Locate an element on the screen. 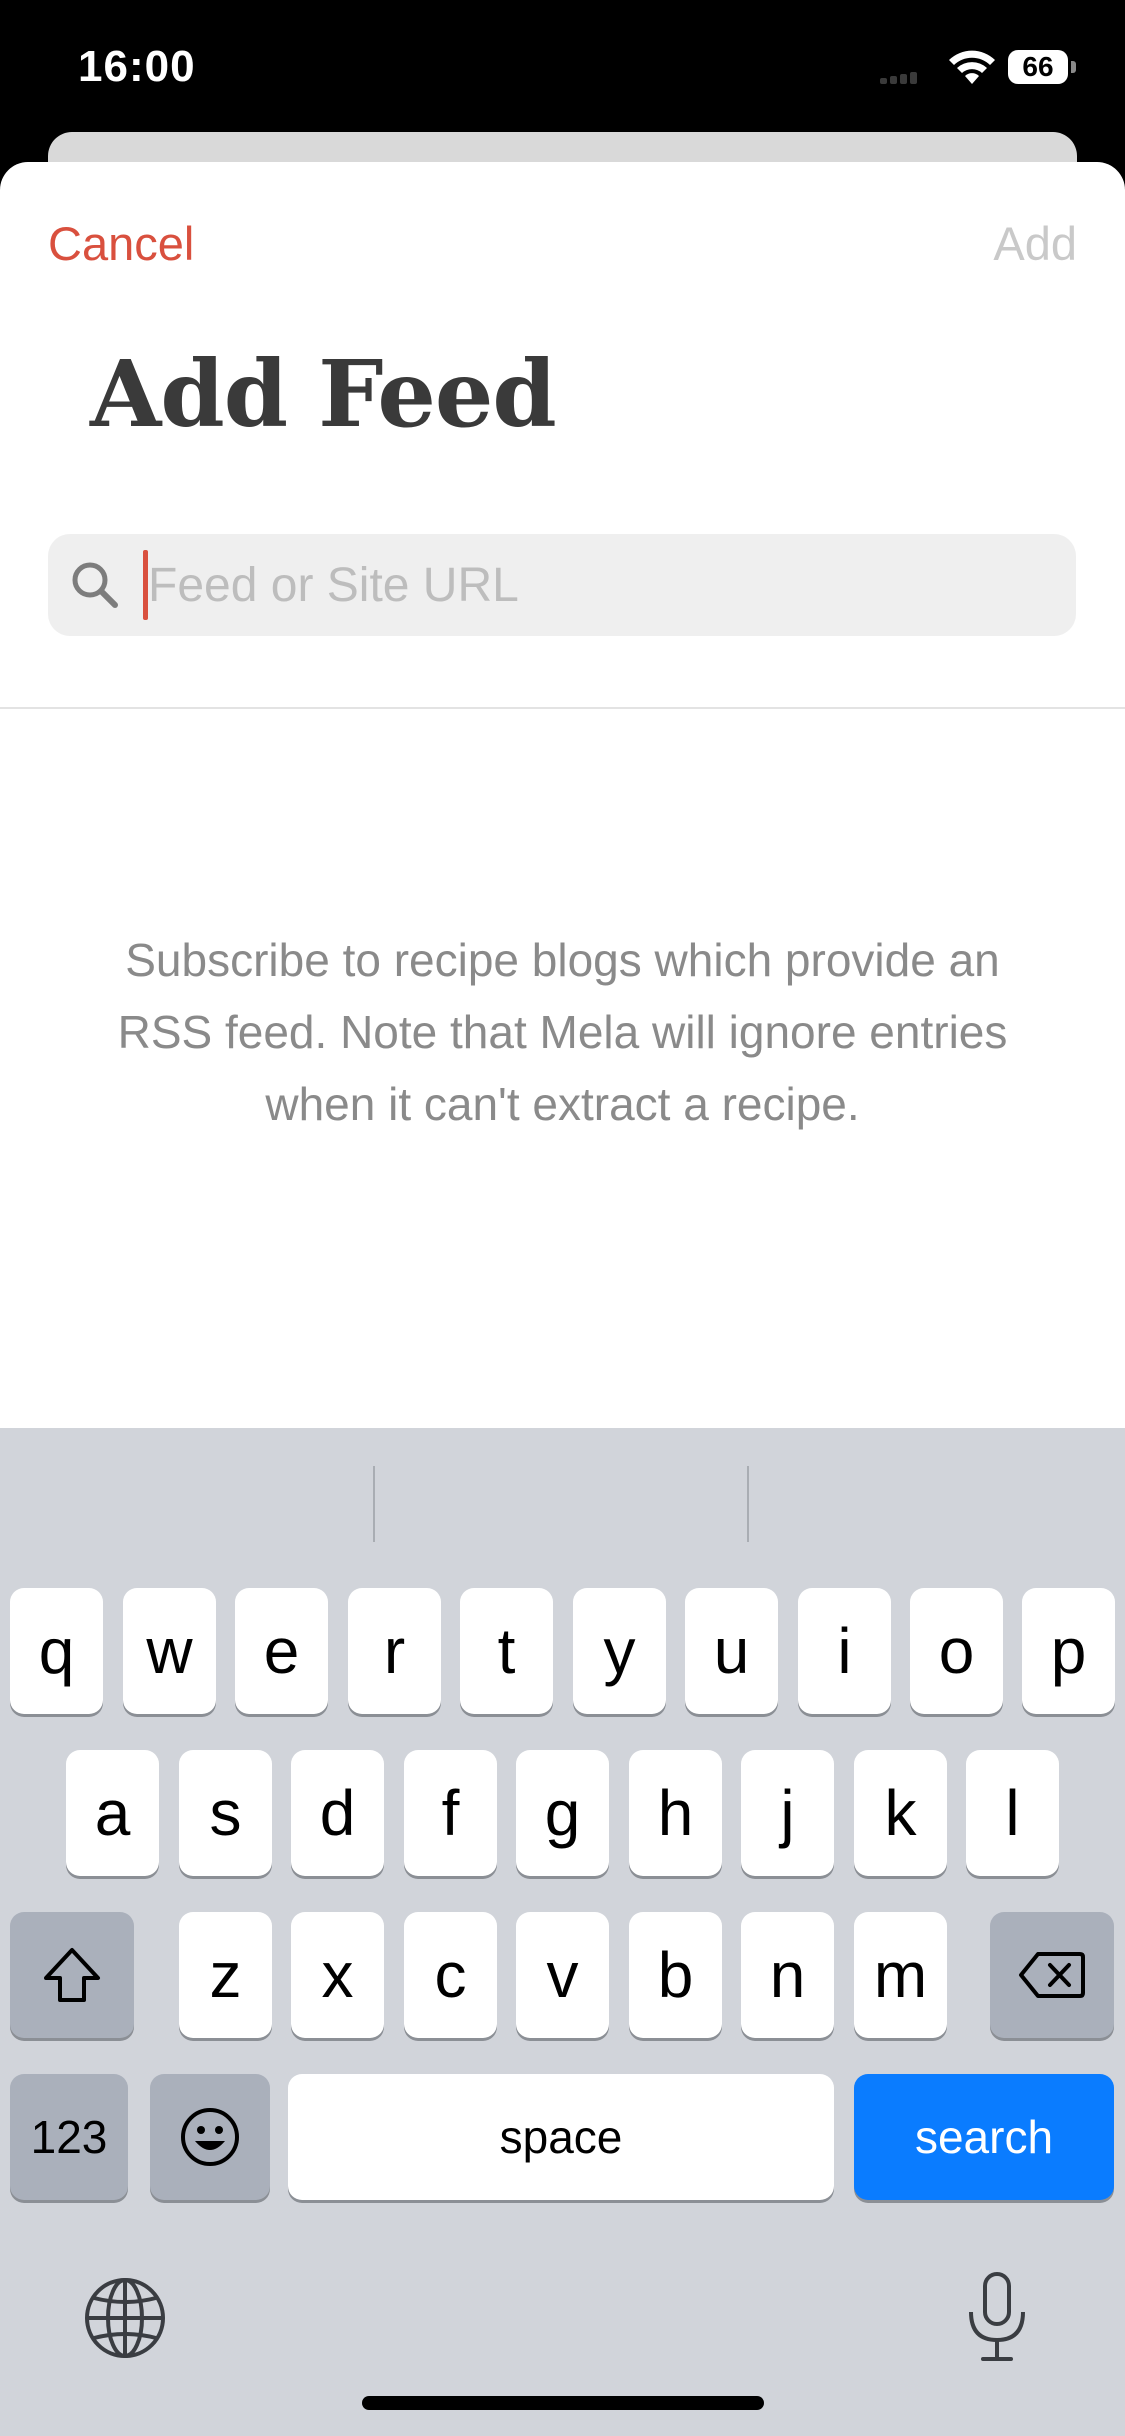  key-q: q is located at coordinates (56, 1651).